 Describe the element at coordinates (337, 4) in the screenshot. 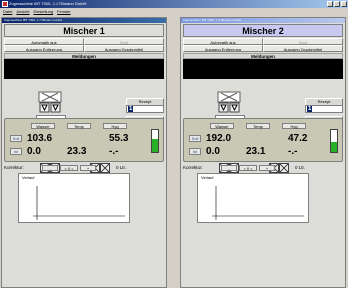

I see `maximize-button` at that location.